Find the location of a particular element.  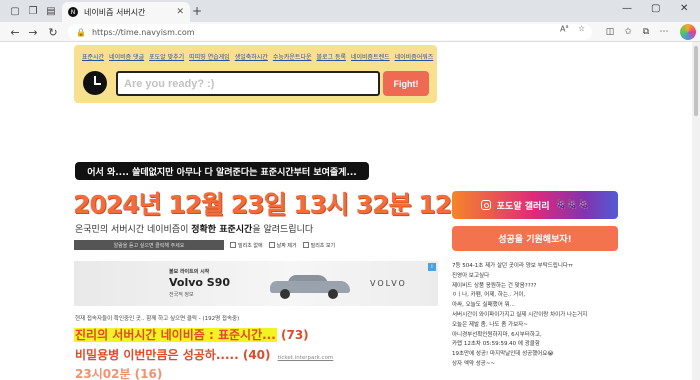

chat-message: 아니경부선확인원하지마, 6시부터하고, is located at coordinates (497, 334).